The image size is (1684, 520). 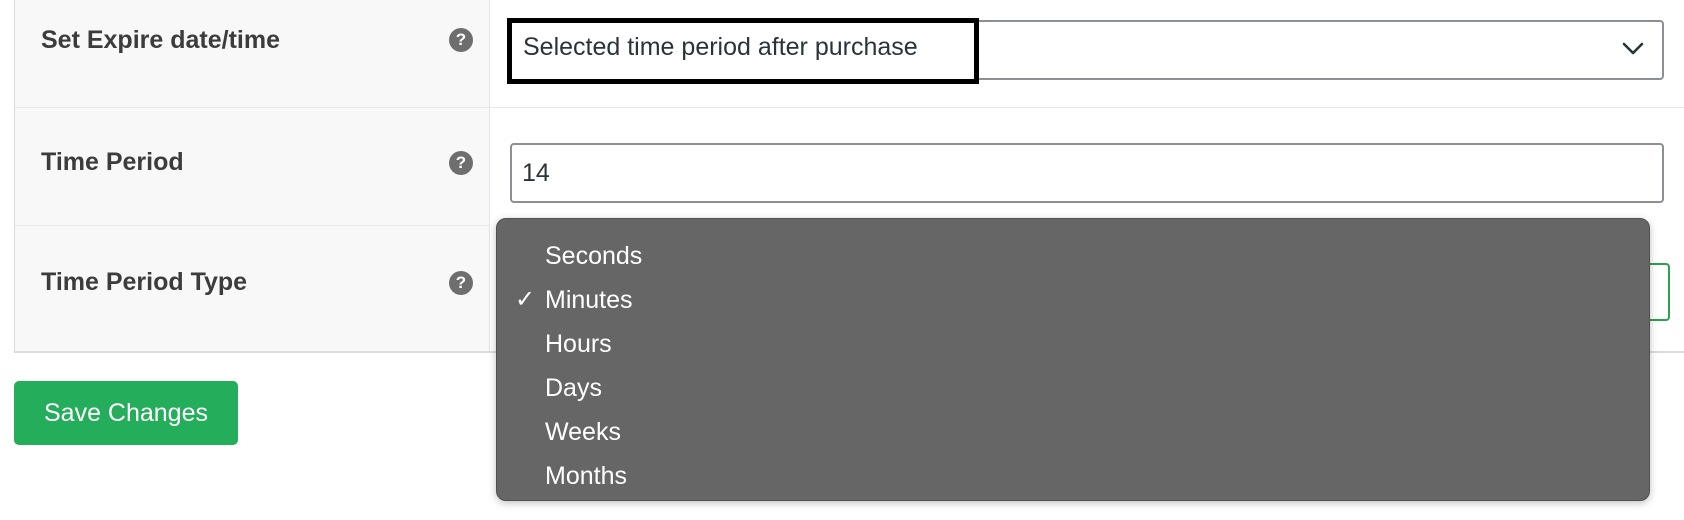 I want to click on save-changes-button: Save Changes, so click(x=126, y=413).